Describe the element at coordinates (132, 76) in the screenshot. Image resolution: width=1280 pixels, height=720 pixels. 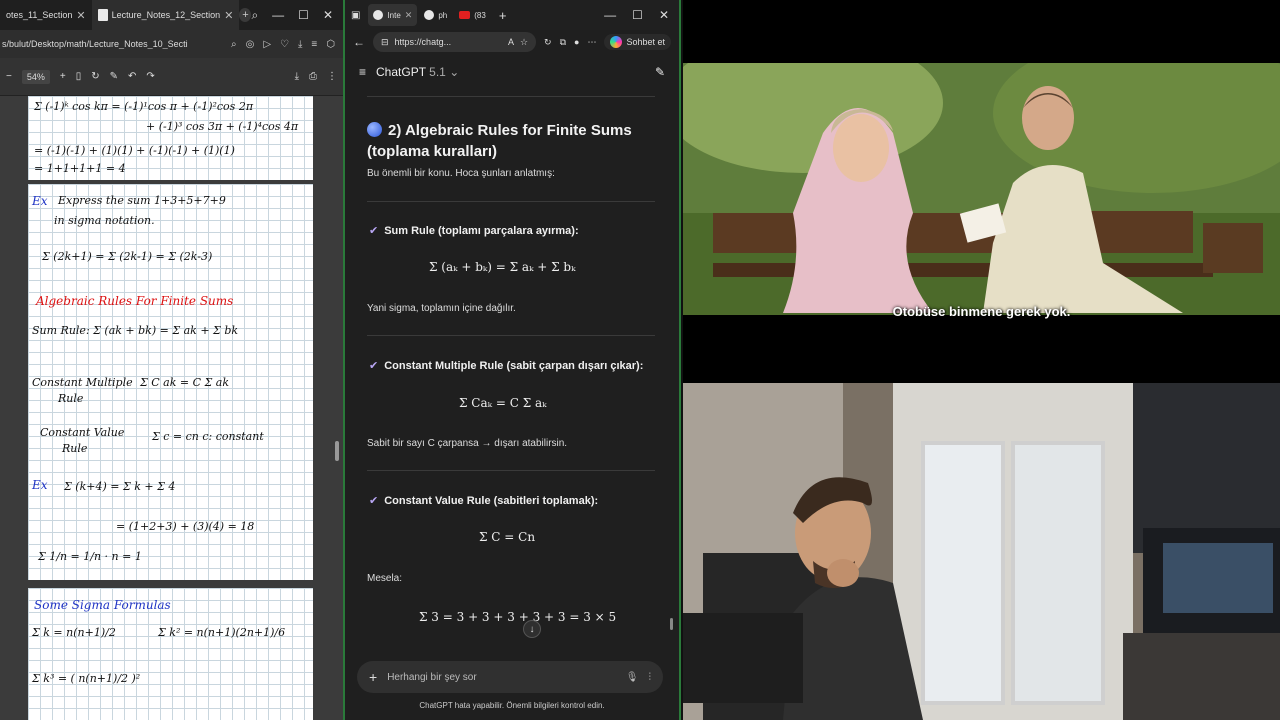
I see `undo-icon: ↶` at that location.